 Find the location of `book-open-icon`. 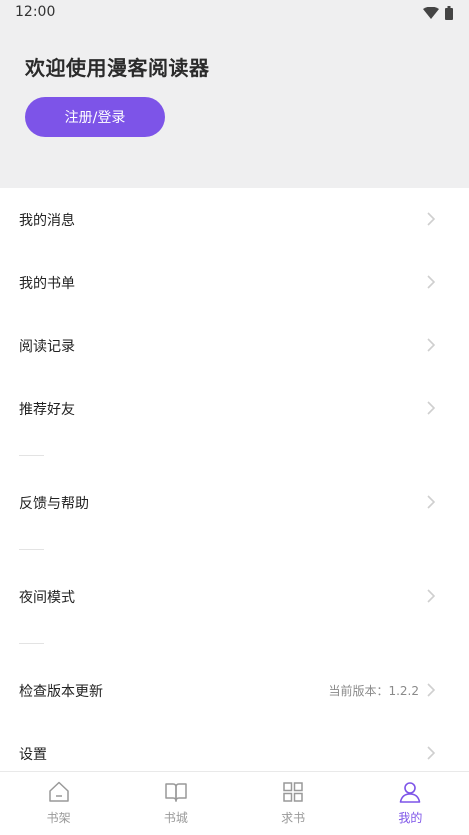

book-open-icon is located at coordinates (176, 792).